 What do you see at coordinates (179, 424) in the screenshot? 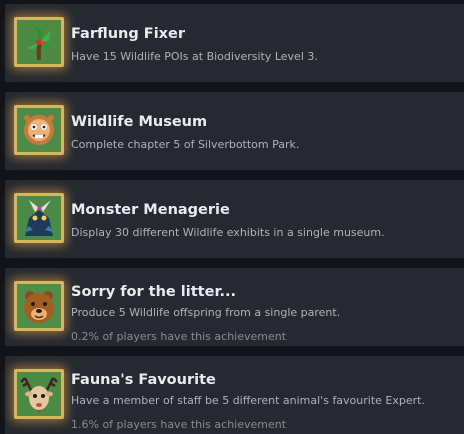
I see `achievement-unlock-percent: 1.6% of players have this achievement` at bounding box center [179, 424].